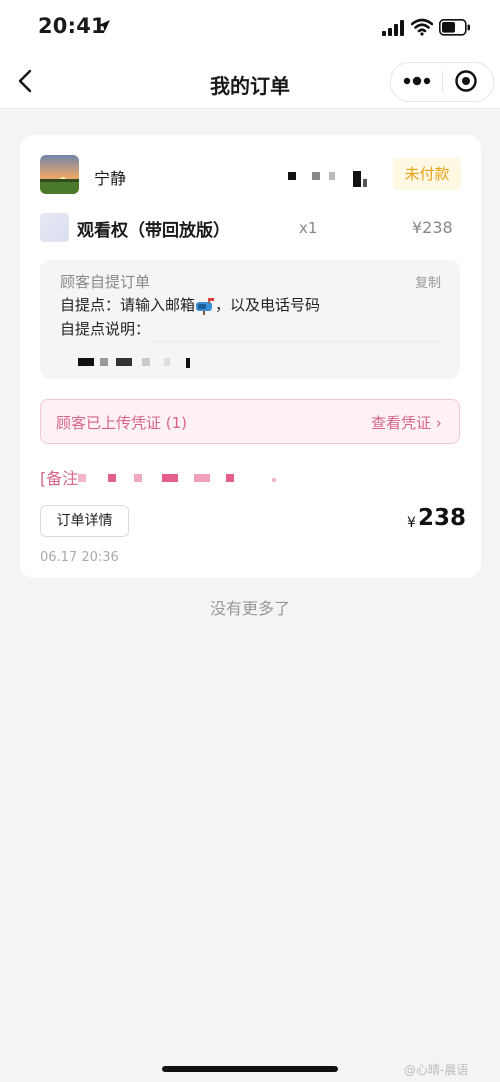  I want to click on pickup-title: 顾客自提订单, so click(105, 282).